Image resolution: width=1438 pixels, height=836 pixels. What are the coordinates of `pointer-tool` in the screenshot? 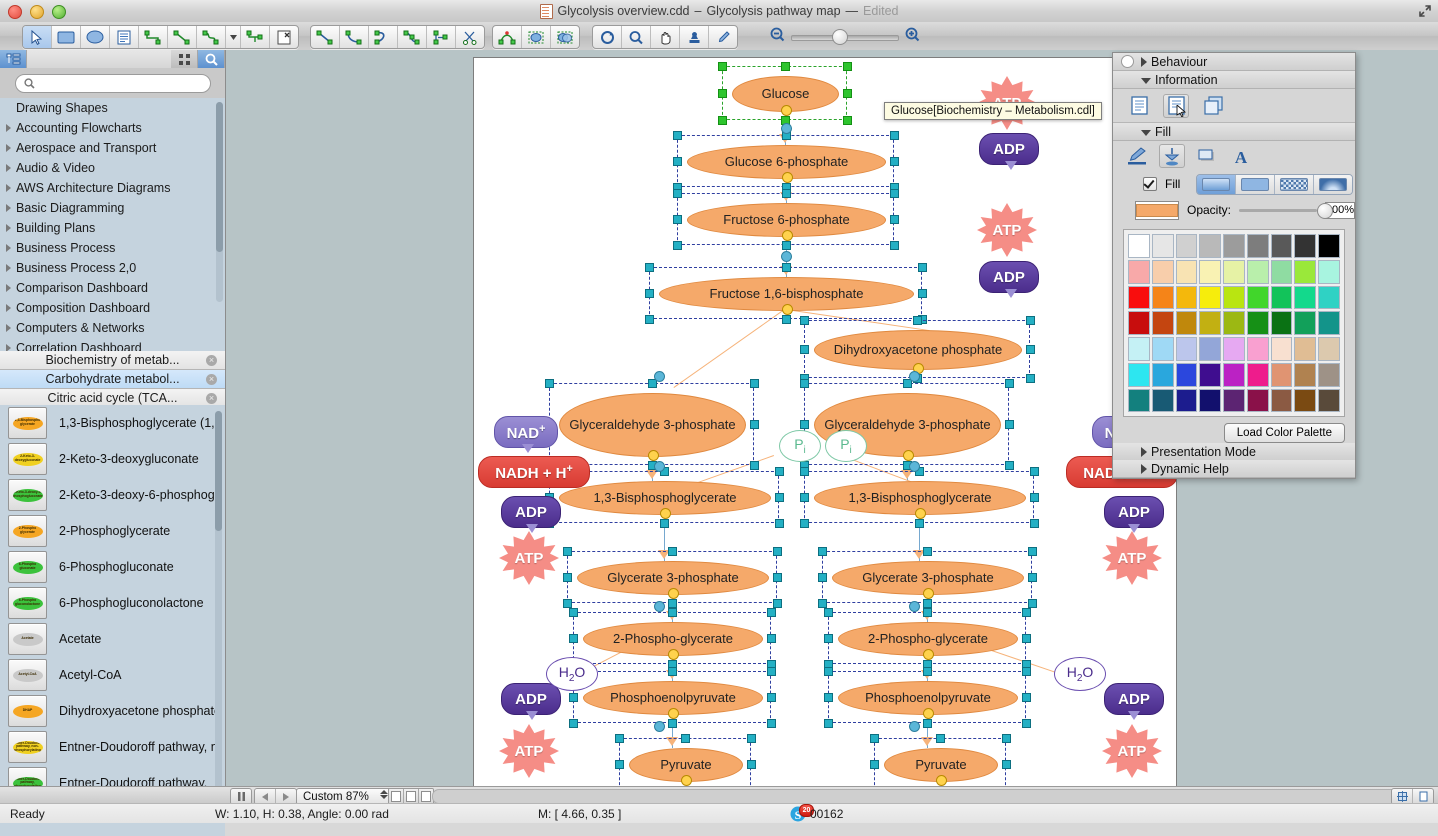 It's located at (37, 37).